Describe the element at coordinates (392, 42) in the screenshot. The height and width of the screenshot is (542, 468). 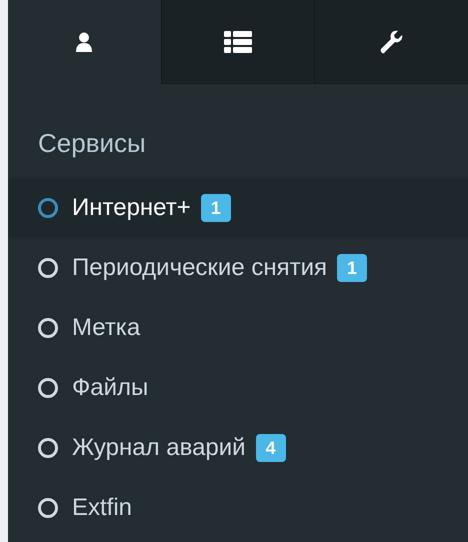
I see `wrench-icon` at that location.